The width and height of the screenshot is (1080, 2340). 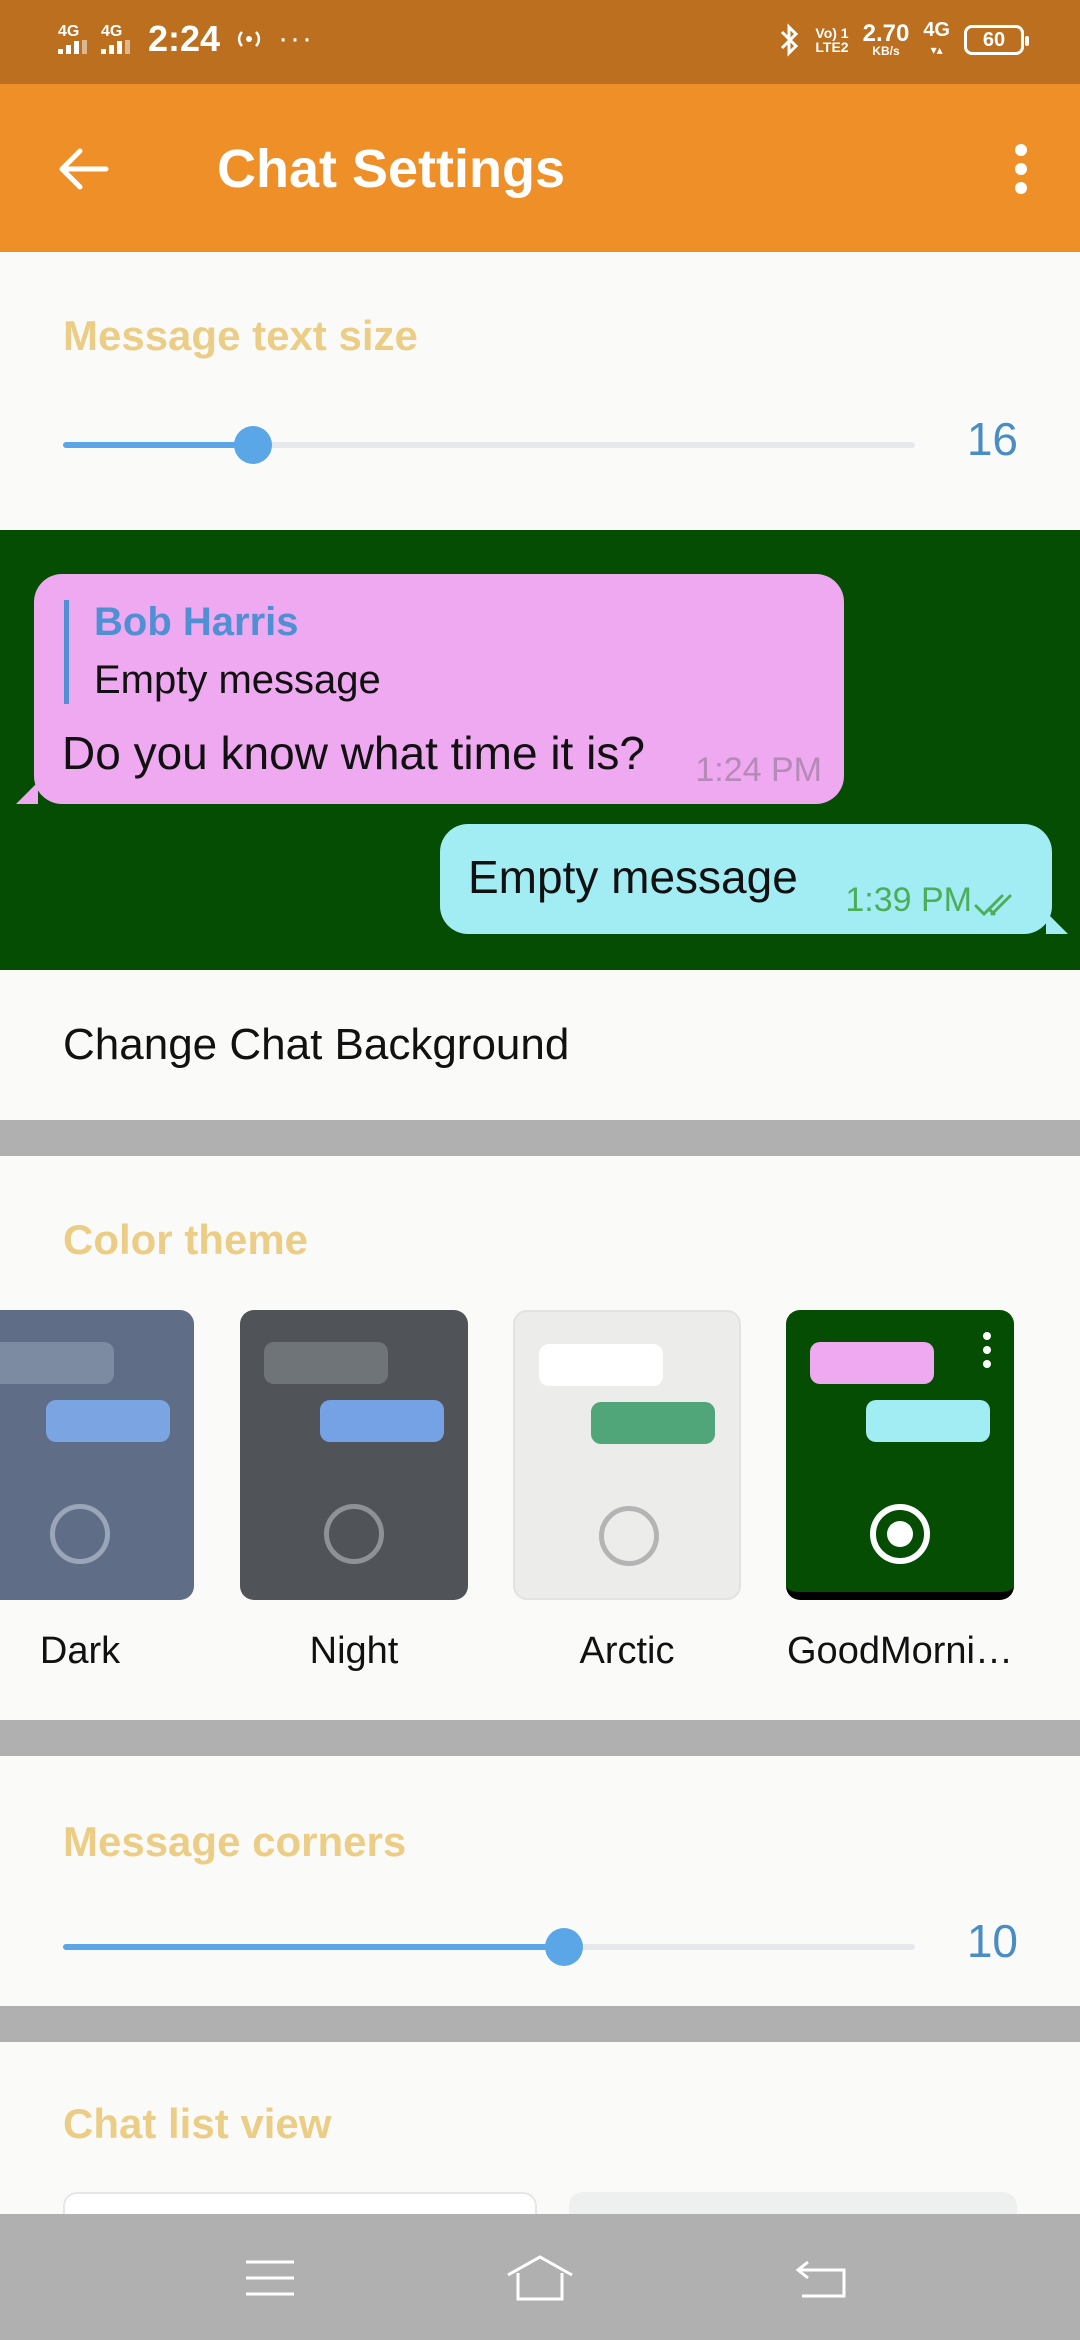 I want to click on hotspot-icon, so click(x=249, y=39).